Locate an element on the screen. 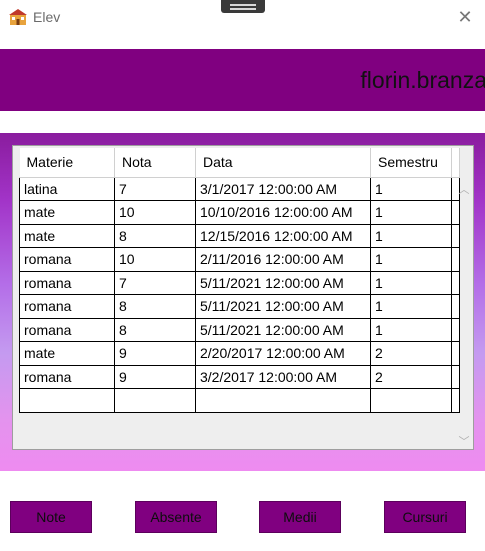  title-bar: Elev ✕ is located at coordinates (242, 18).